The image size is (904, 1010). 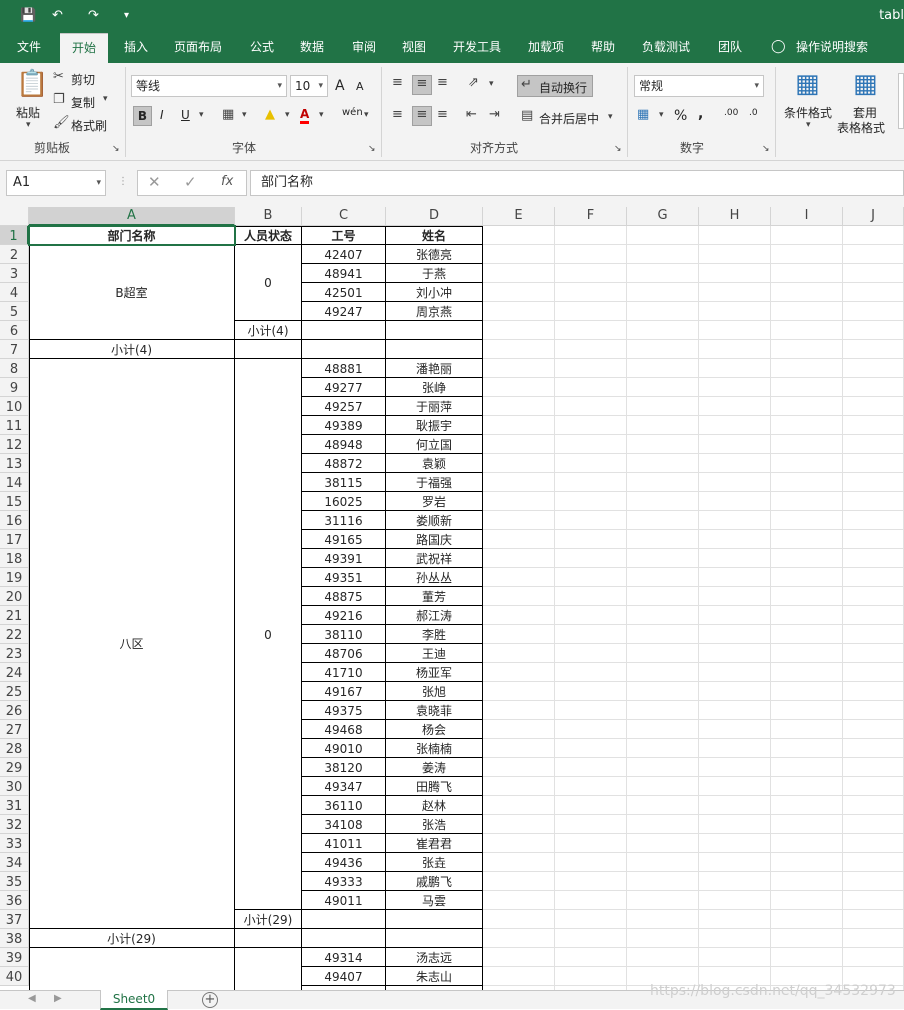 I want to click on employee-name-cell: 杨会, so click(x=434, y=729).